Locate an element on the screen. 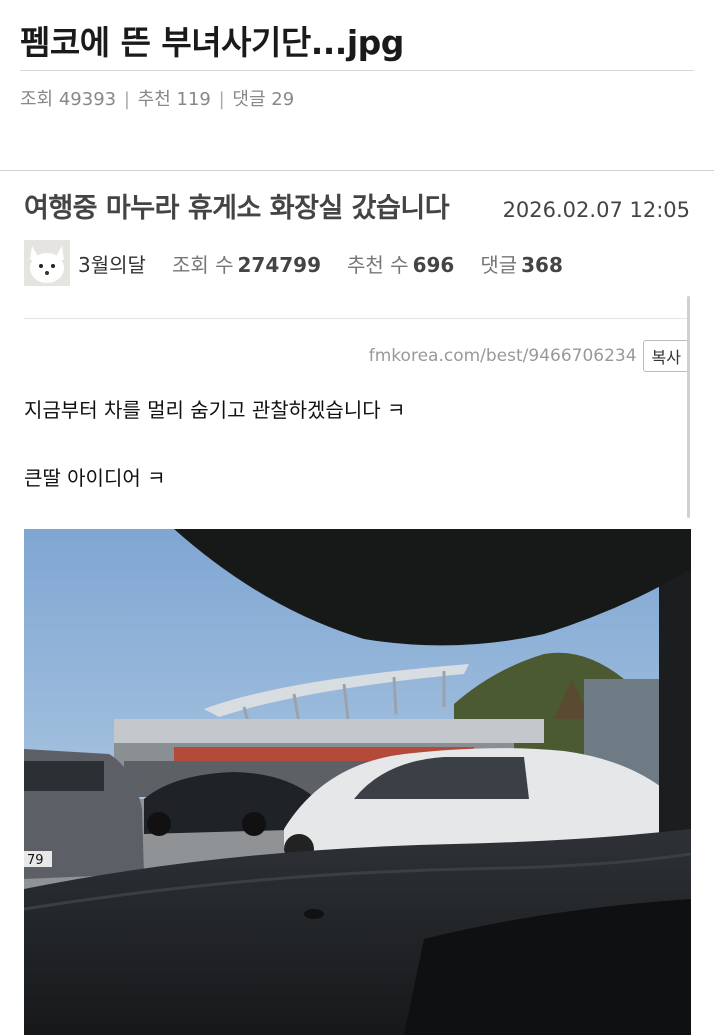  avatar is located at coordinates (47, 263).